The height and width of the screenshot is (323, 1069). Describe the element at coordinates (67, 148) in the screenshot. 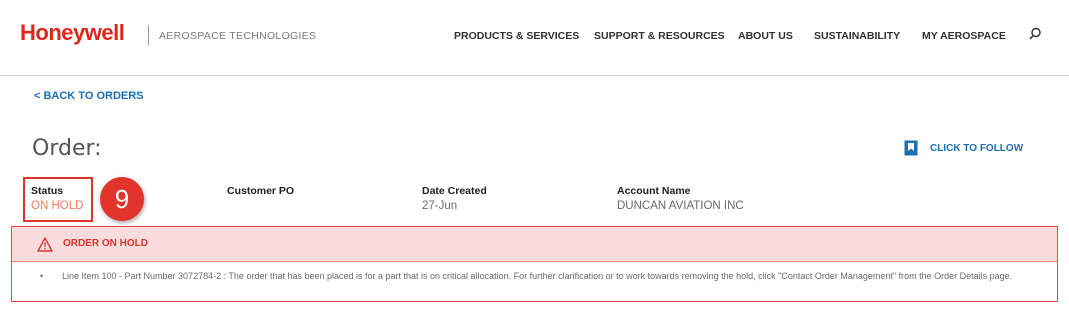

I see `order-title: Order:` at that location.